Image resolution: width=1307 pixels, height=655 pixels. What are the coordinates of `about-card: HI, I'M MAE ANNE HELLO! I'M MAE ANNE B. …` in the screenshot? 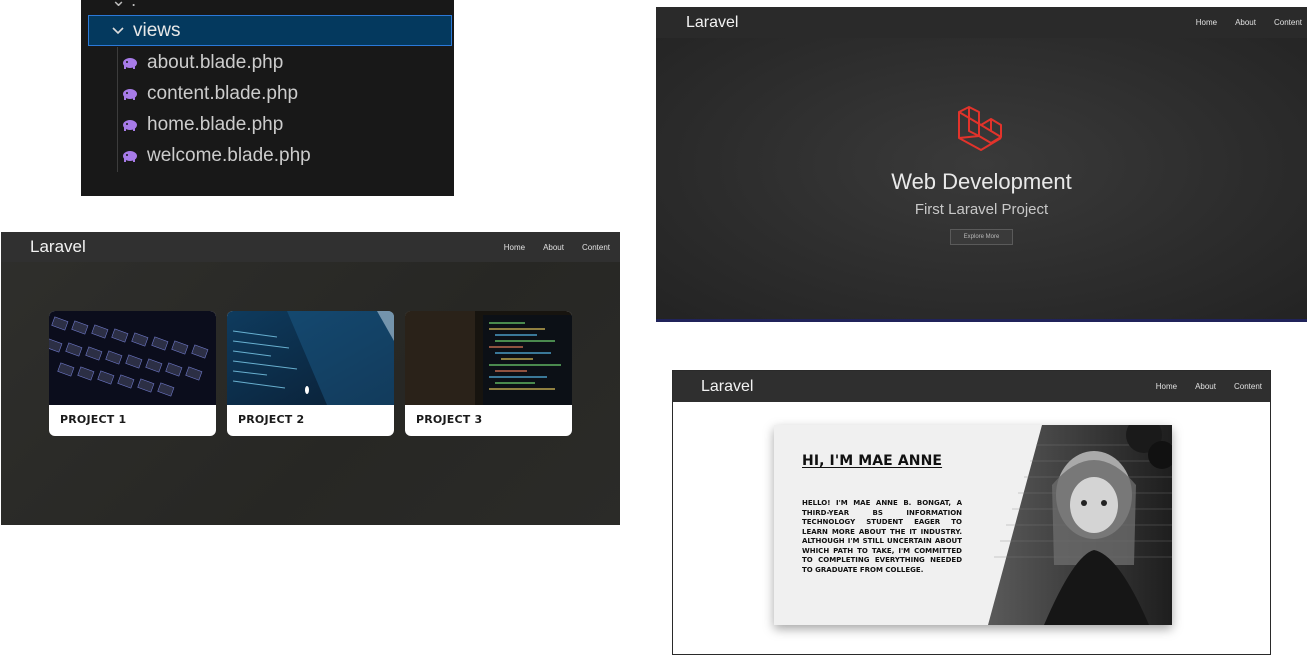 It's located at (973, 525).